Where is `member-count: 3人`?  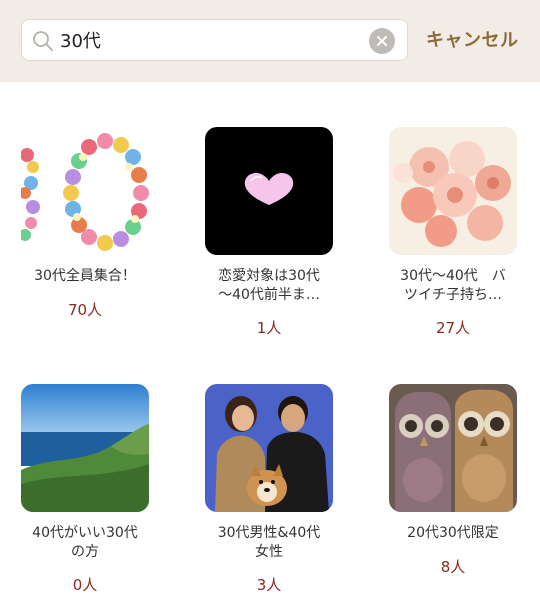
member-count: 3人 is located at coordinates (269, 585).